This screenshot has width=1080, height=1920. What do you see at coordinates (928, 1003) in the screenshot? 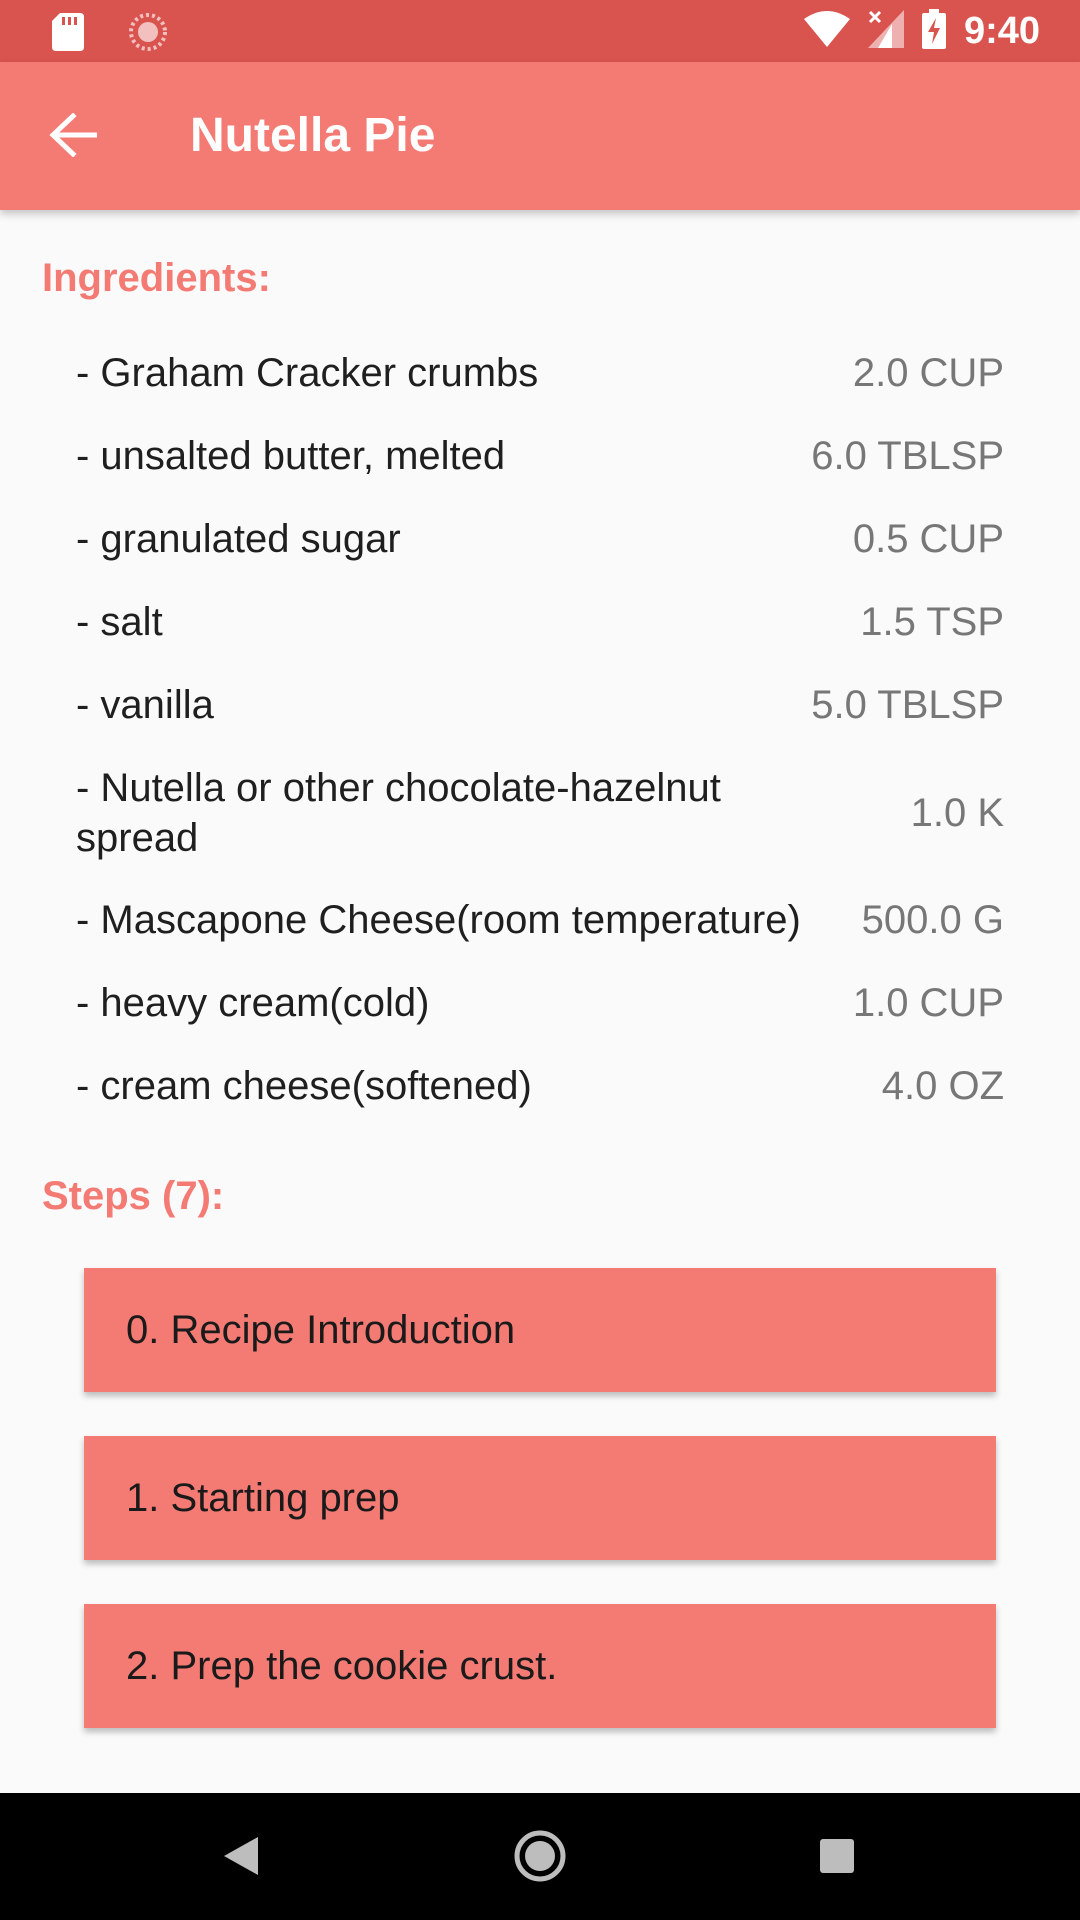
I see `ingredient-quantity: 1.0 CUP` at bounding box center [928, 1003].